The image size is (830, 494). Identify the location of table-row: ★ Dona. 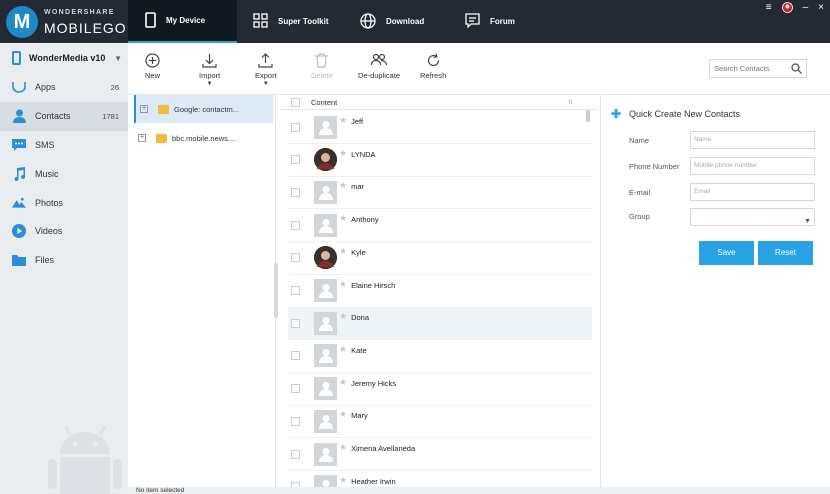
(440, 324).